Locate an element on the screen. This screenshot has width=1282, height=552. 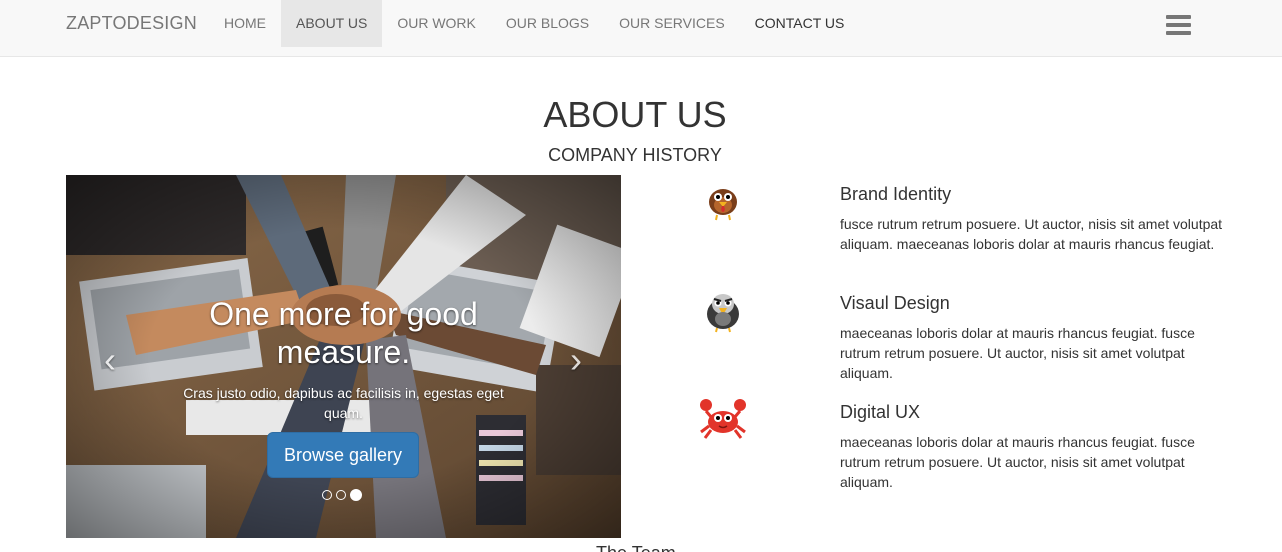
nav-item-home: HOME is located at coordinates (245, 23).